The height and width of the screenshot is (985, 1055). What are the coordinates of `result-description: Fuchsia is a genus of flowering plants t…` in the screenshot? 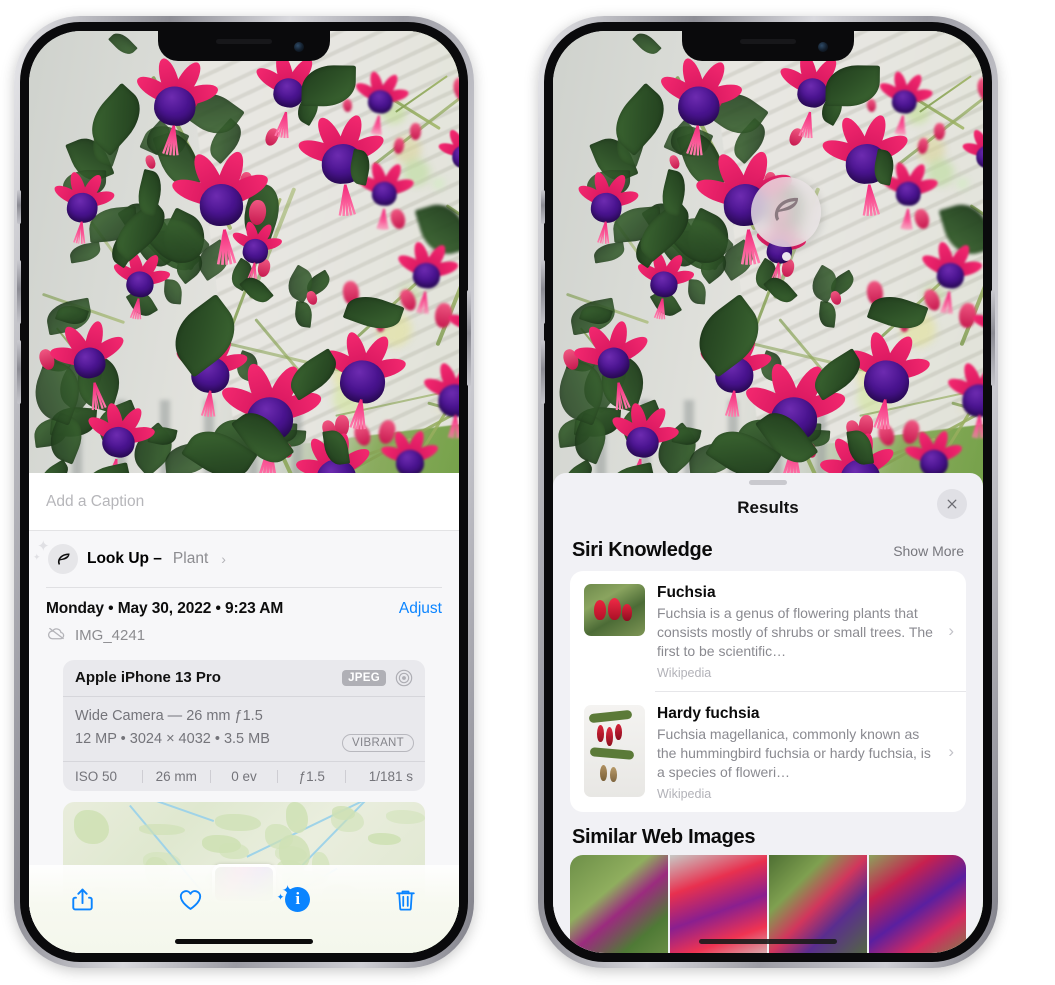 It's located at (795, 632).